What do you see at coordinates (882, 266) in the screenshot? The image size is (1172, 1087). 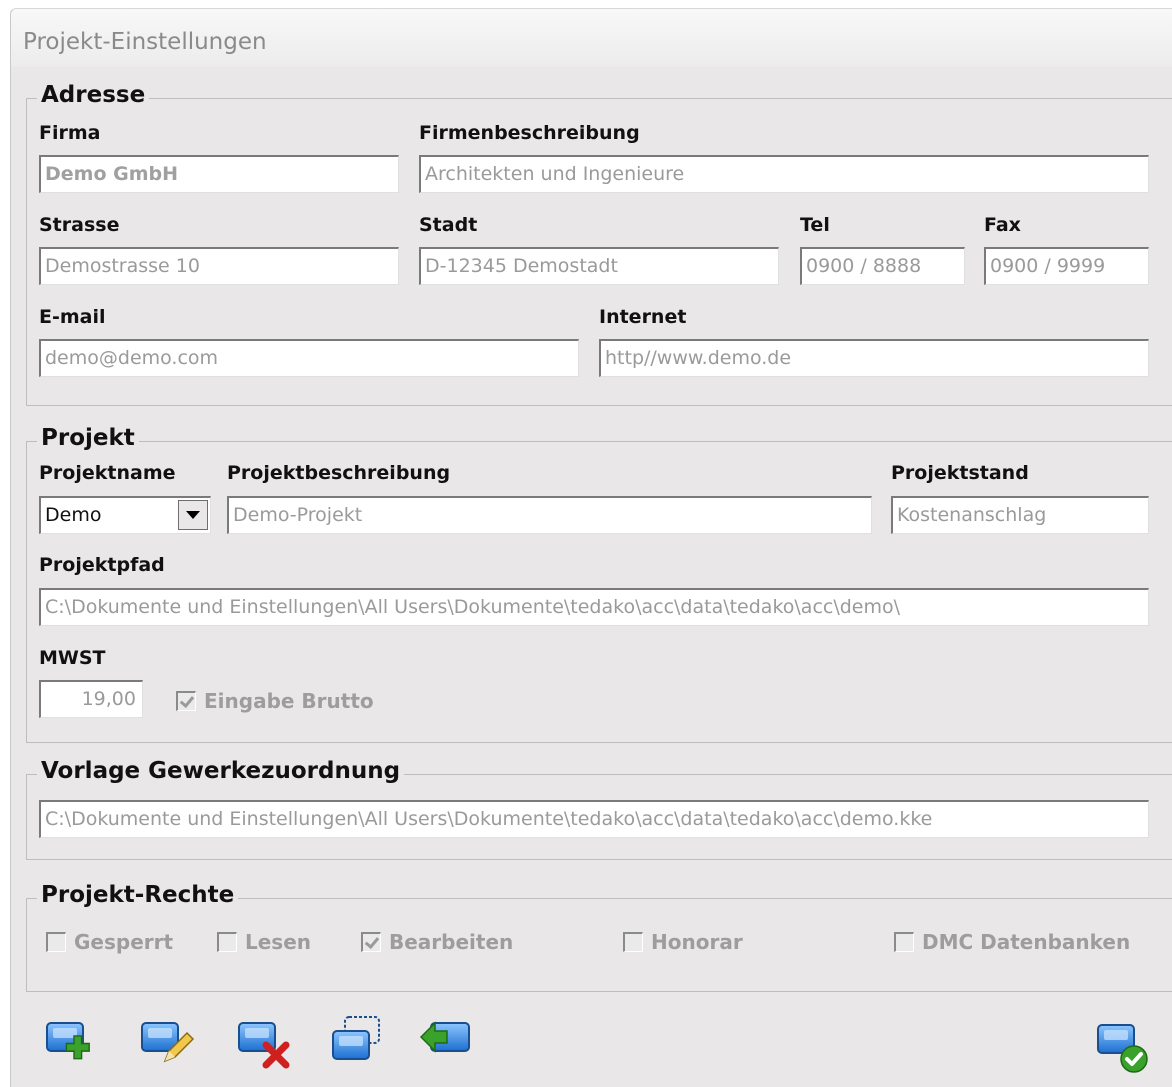 I see `tel-field: 0900 / 8888` at bounding box center [882, 266].